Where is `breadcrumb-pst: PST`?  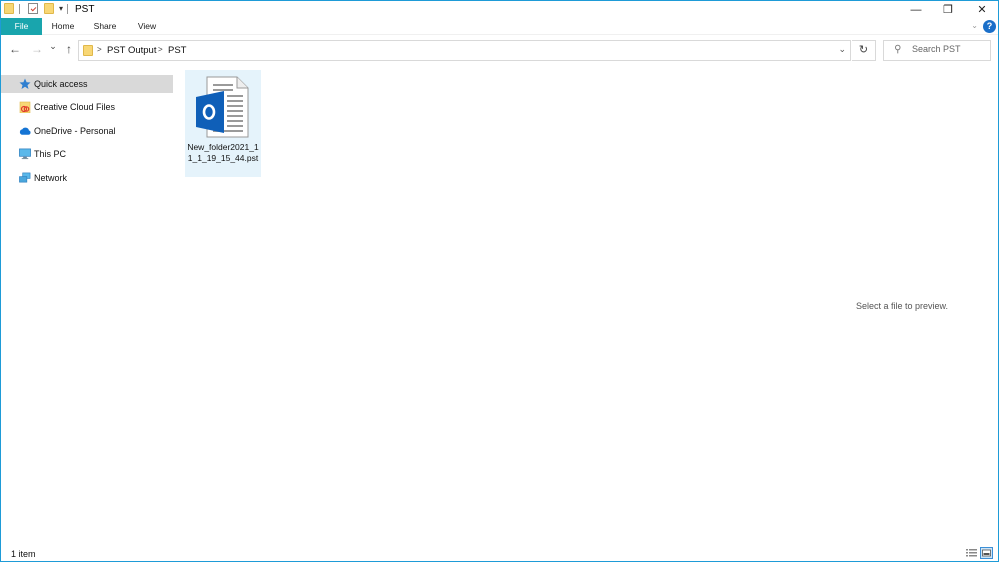
breadcrumb-pst: PST is located at coordinates (177, 50).